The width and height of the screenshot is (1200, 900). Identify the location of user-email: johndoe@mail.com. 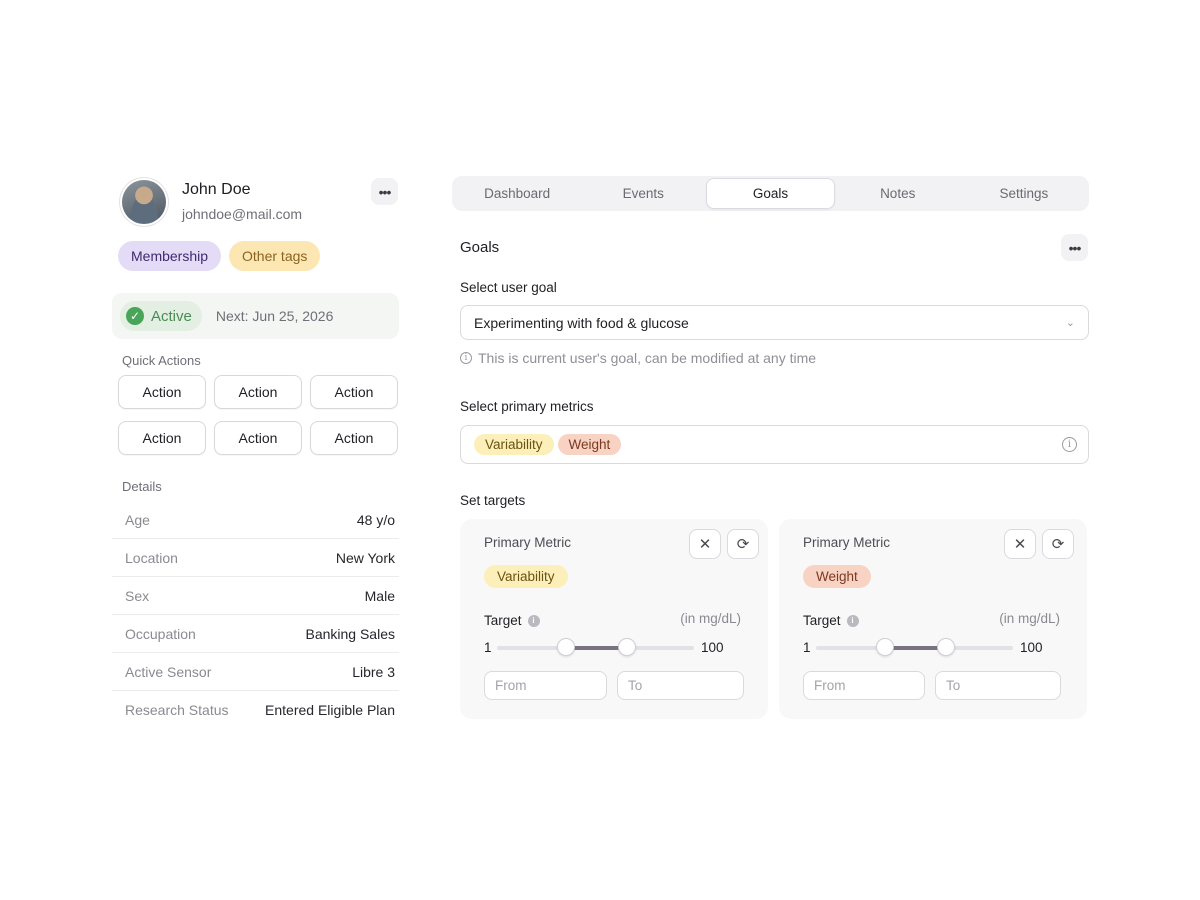
(242, 214).